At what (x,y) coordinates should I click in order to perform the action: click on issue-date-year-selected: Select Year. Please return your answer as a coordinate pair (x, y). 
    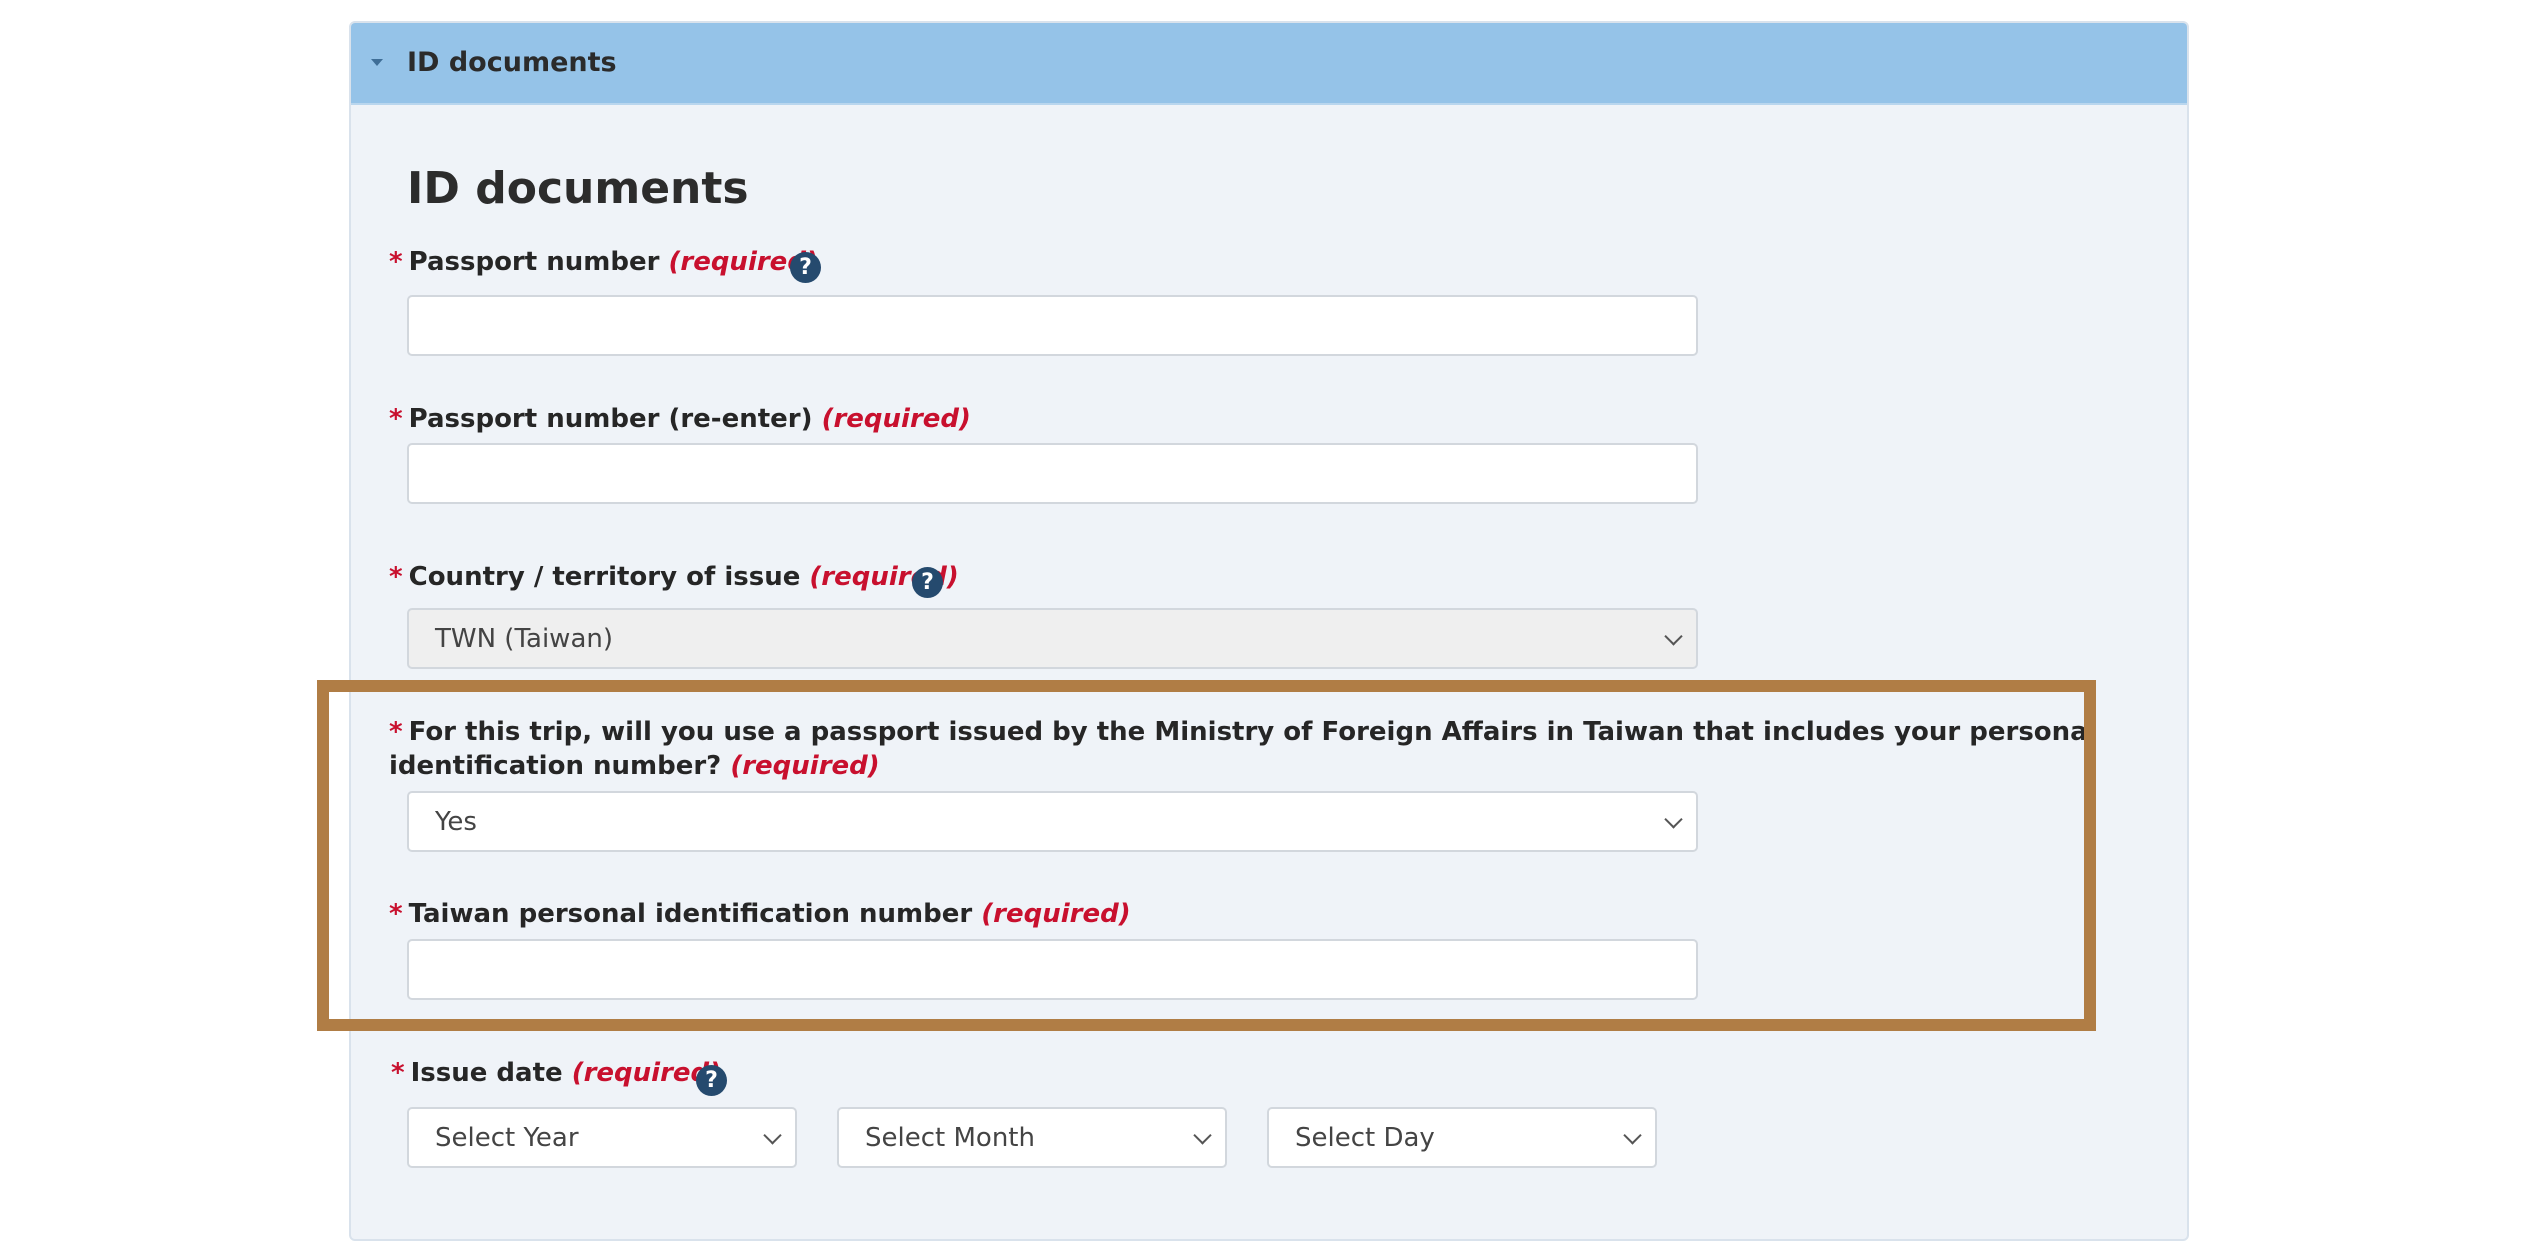
    Looking at the image, I should click on (507, 1137).